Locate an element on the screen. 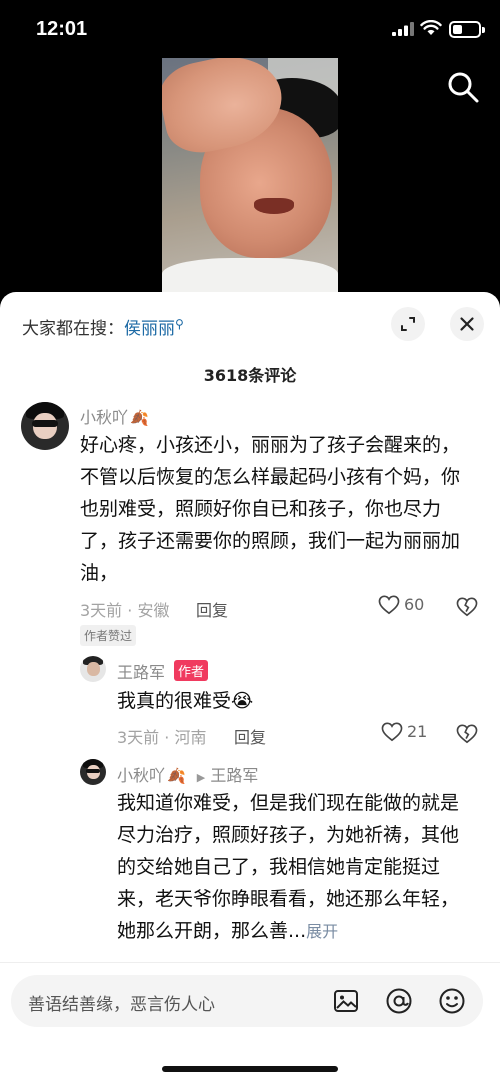 The height and width of the screenshot is (1082, 500). hot-search: 大家都在搜：侯丽丽⚲ is located at coordinates (103, 326).